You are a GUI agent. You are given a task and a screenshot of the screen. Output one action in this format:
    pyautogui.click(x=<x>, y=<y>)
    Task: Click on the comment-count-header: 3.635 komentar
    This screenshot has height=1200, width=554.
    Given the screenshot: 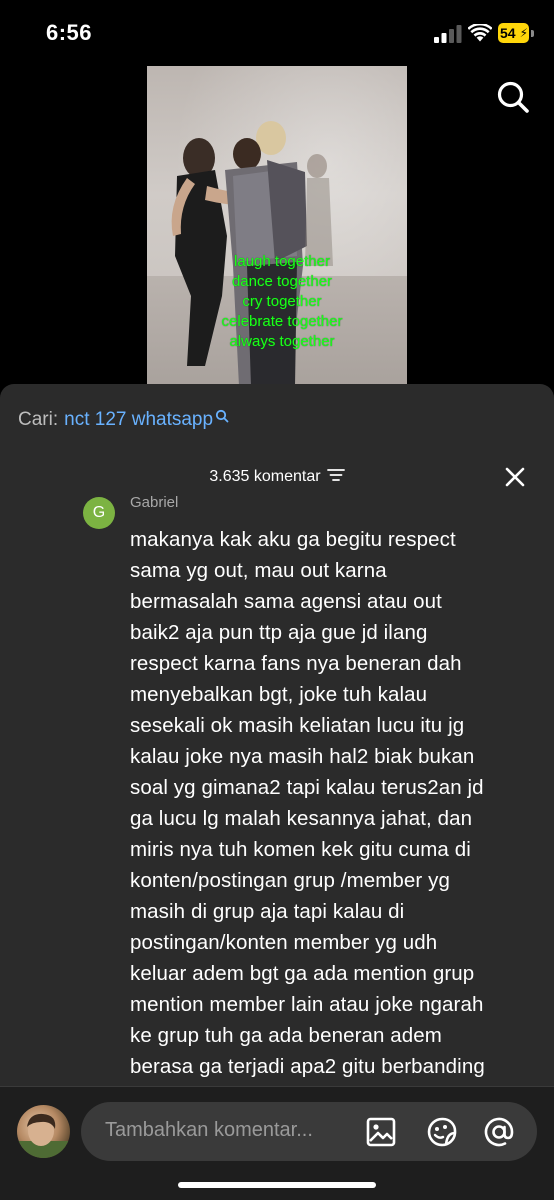 What is the action you would take?
    pyautogui.click(x=277, y=477)
    